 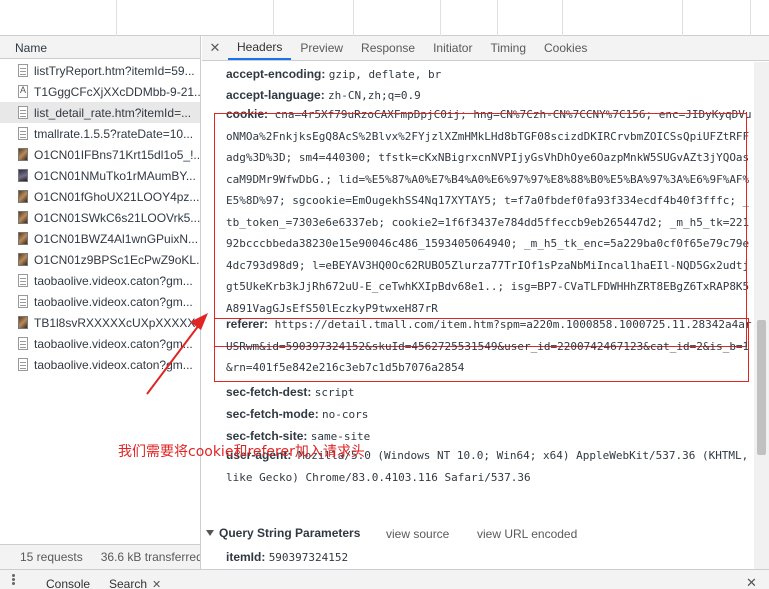 What do you see at coordinates (417, 534) in the screenshot?
I see `view-source-link: view source` at bounding box center [417, 534].